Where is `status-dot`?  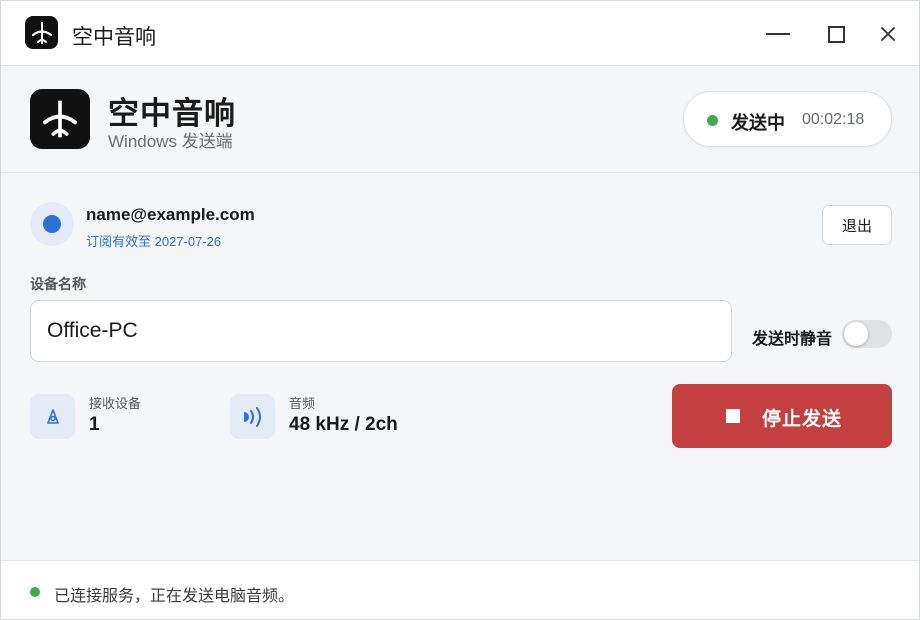
status-dot is located at coordinates (712, 120).